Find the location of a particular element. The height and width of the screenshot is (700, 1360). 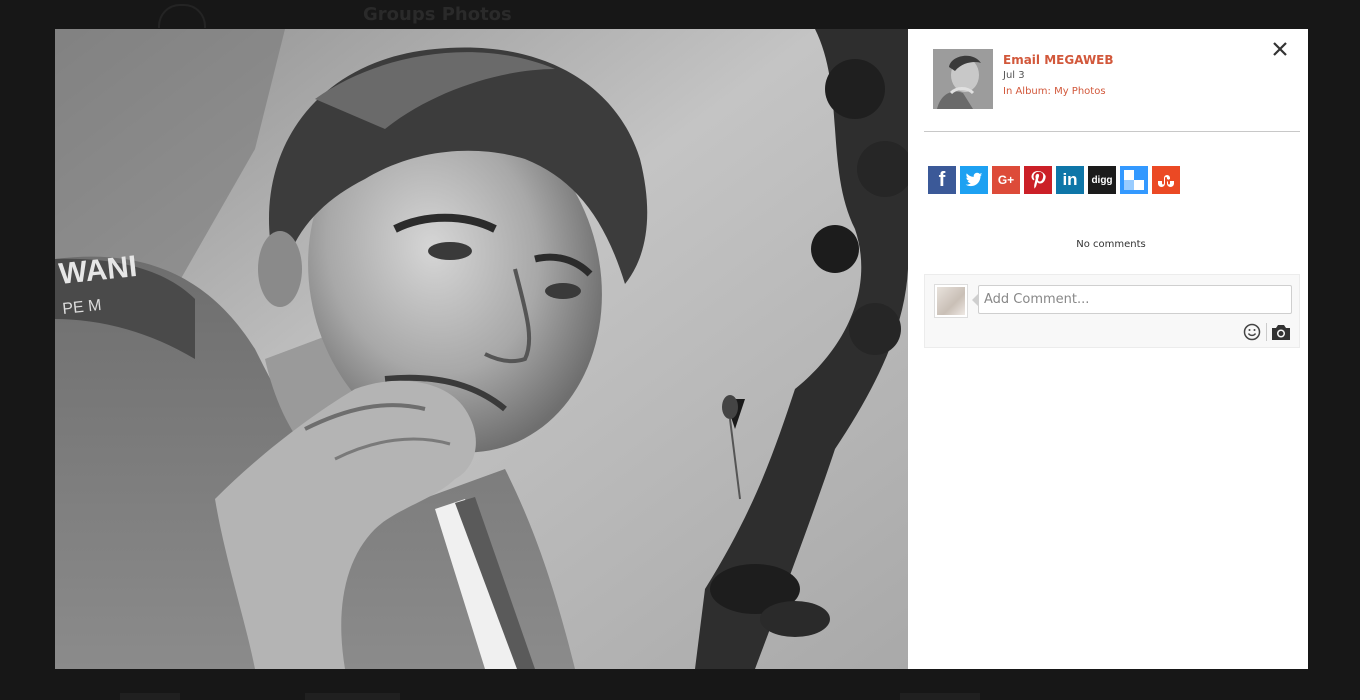

post-date: Jul 3 is located at coordinates (1014, 75).